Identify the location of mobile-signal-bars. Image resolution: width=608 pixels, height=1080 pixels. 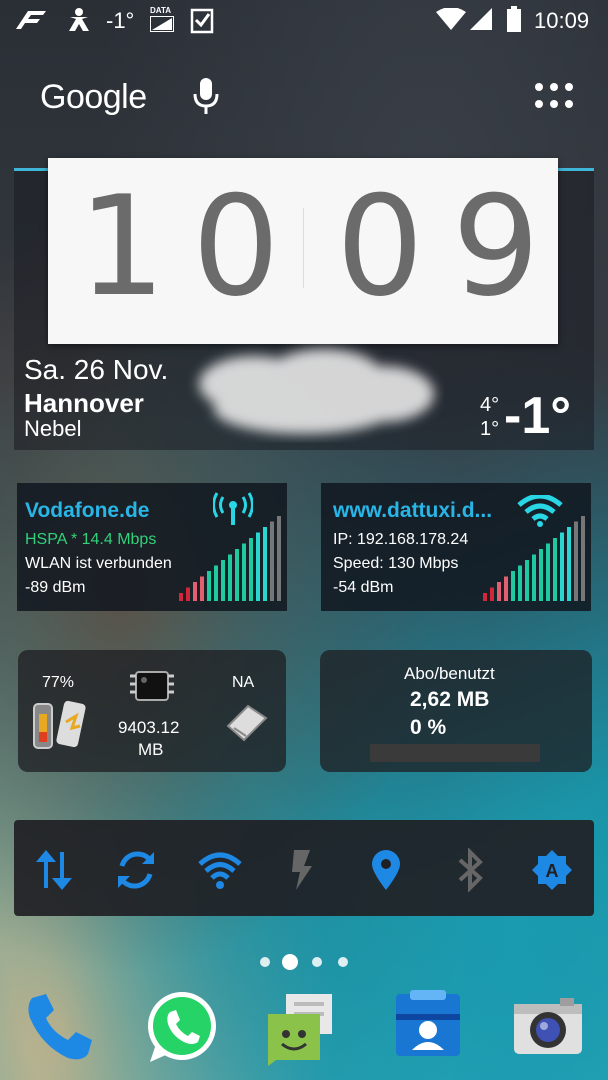
(230, 558).